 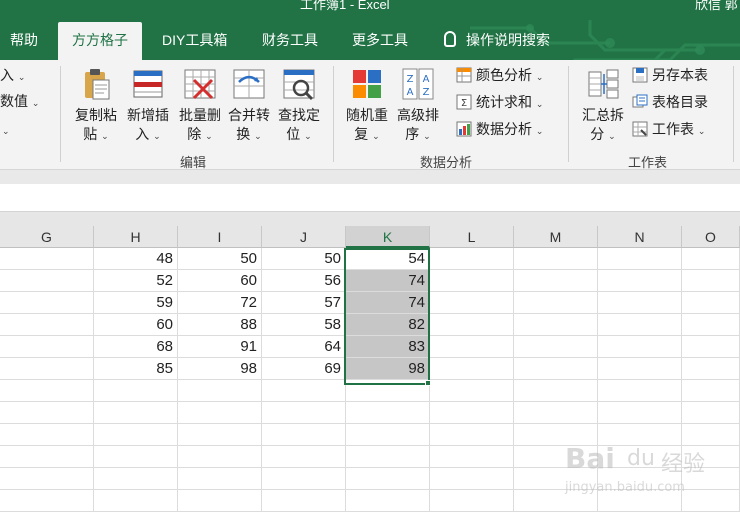 What do you see at coordinates (388, 413) in the screenshot?
I see `cell-k8` at bounding box center [388, 413].